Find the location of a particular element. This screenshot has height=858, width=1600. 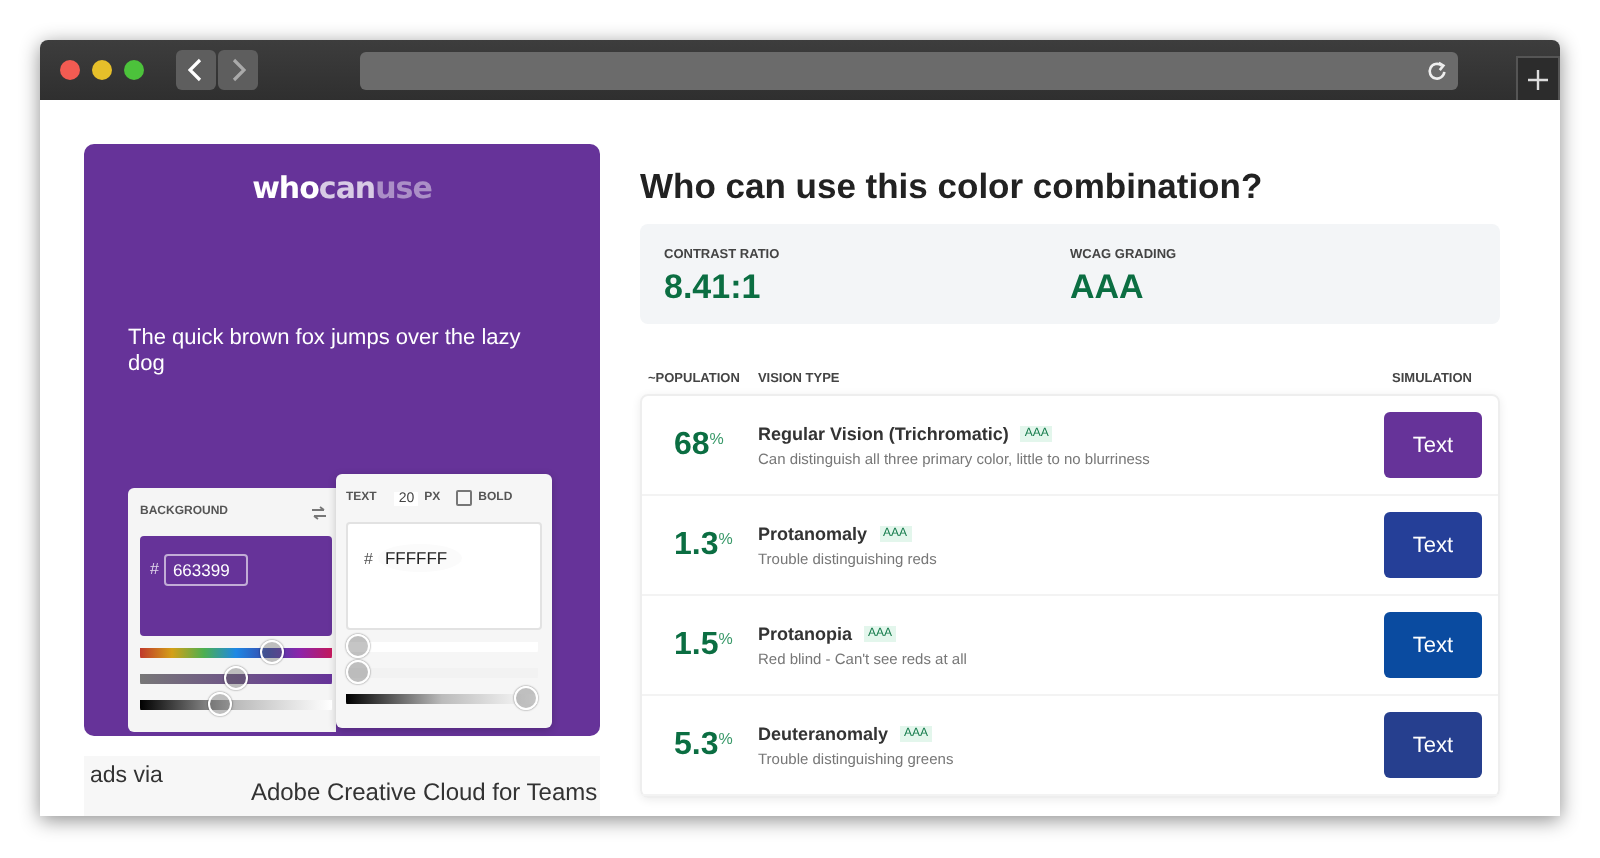

maximize-button is located at coordinates (134, 70).